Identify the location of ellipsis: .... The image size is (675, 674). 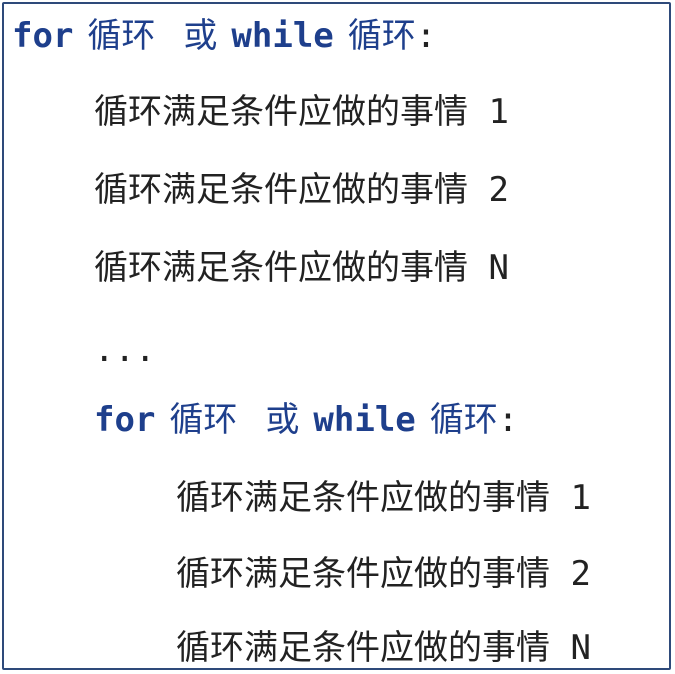
(125, 350).